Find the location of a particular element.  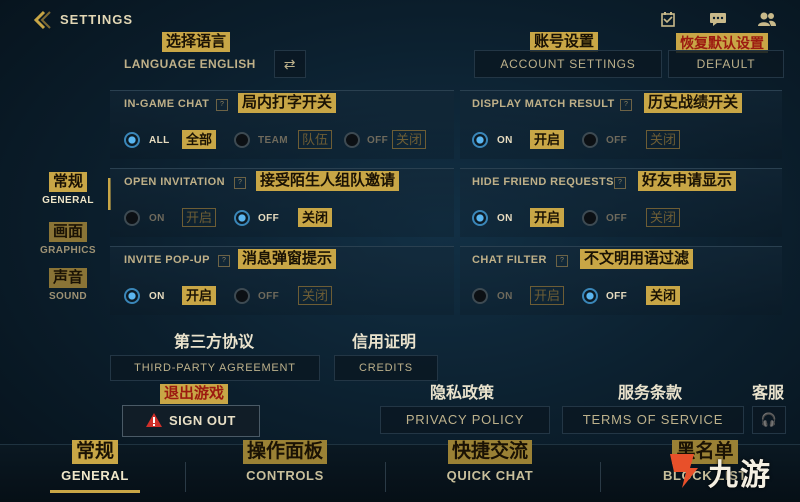

chat-filter-on-cn: 开启 is located at coordinates (547, 295).